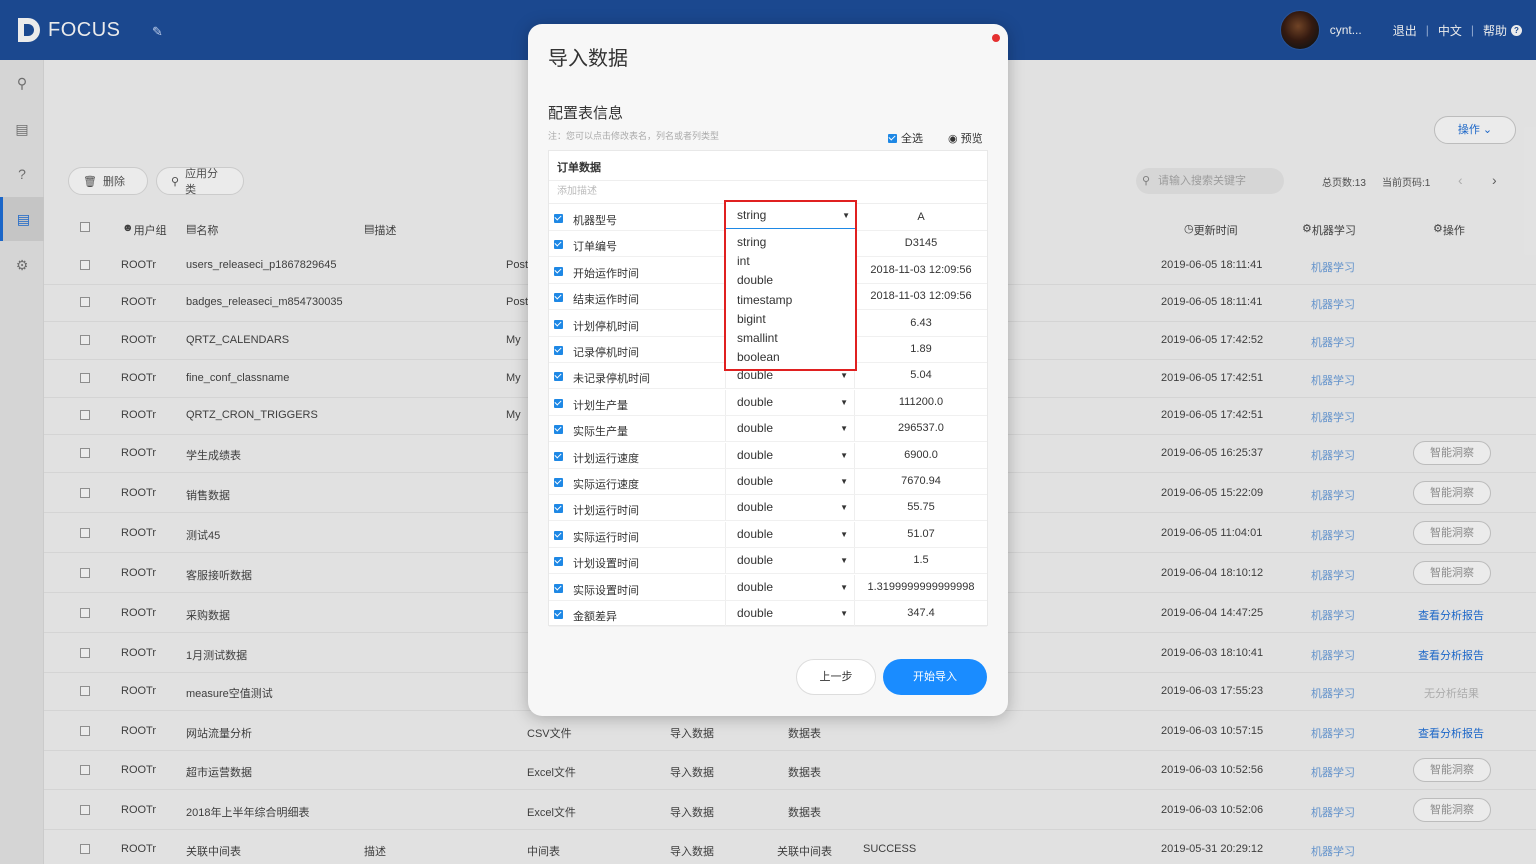 The height and width of the screenshot is (864, 1536). Describe the element at coordinates (600, 405) in the screenshot. I see `field-name: 计划生产量` at that location.